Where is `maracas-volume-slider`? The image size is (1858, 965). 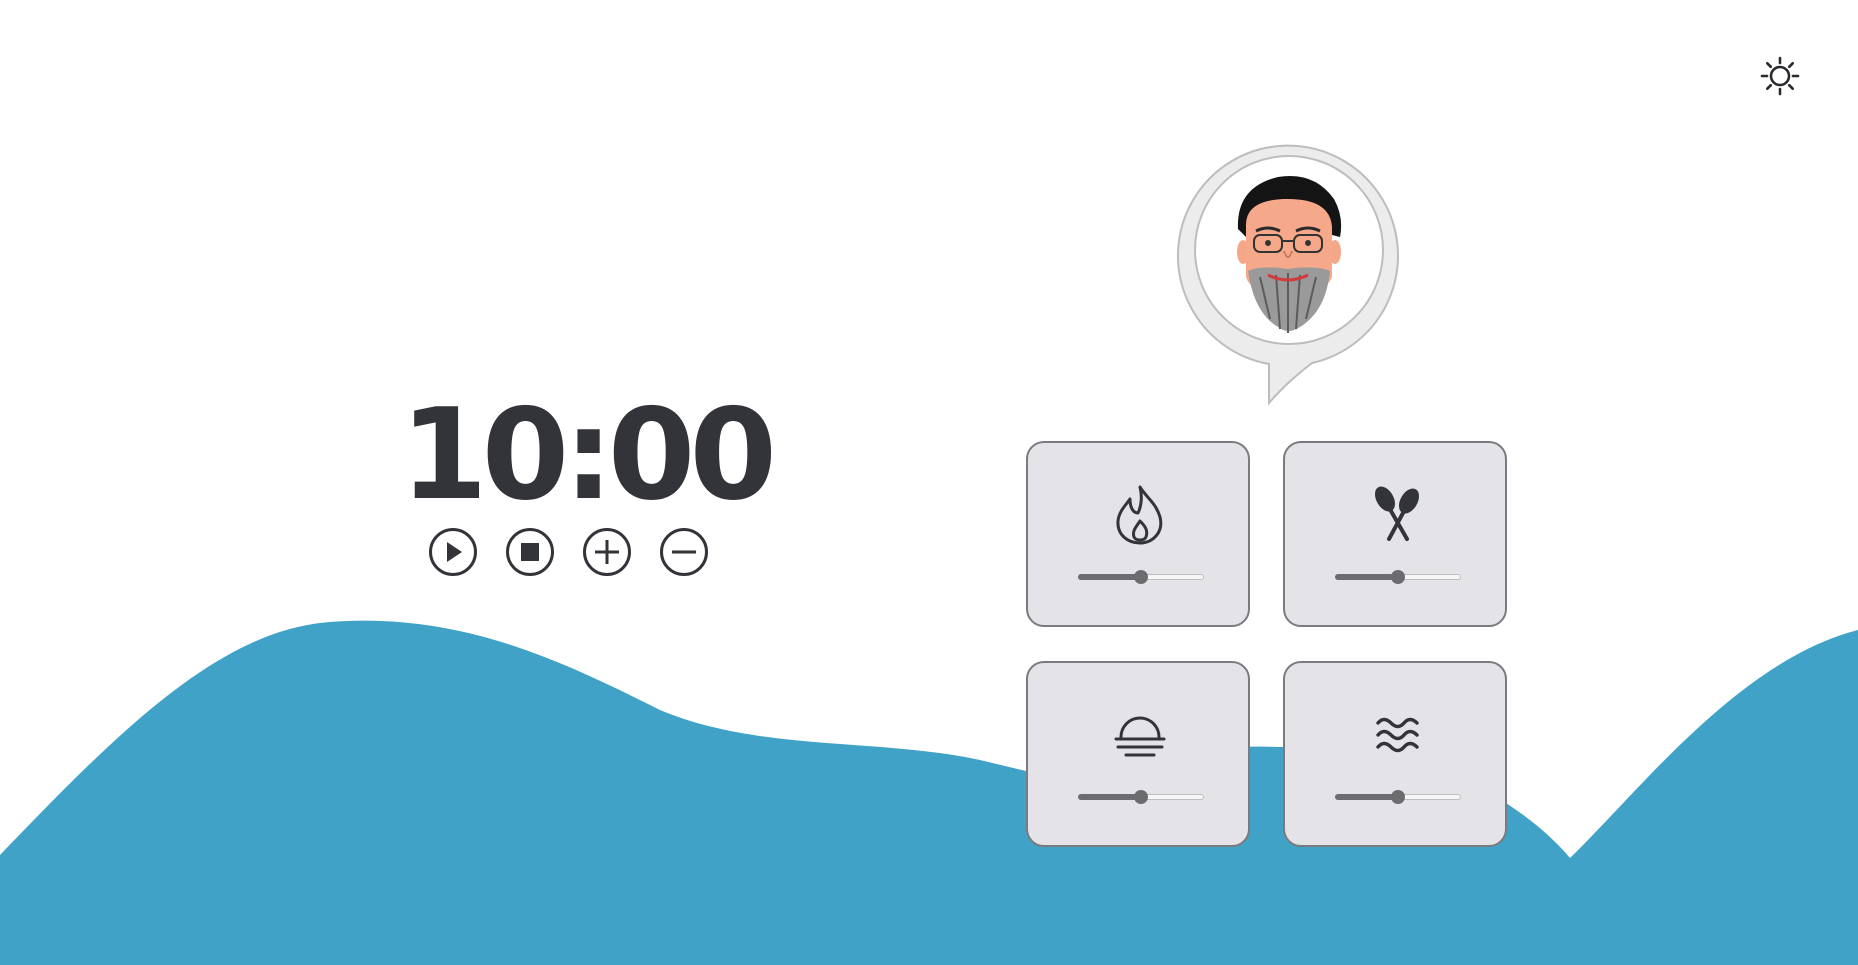
maracas-volume-slider is located at coordinates (1398, 577).